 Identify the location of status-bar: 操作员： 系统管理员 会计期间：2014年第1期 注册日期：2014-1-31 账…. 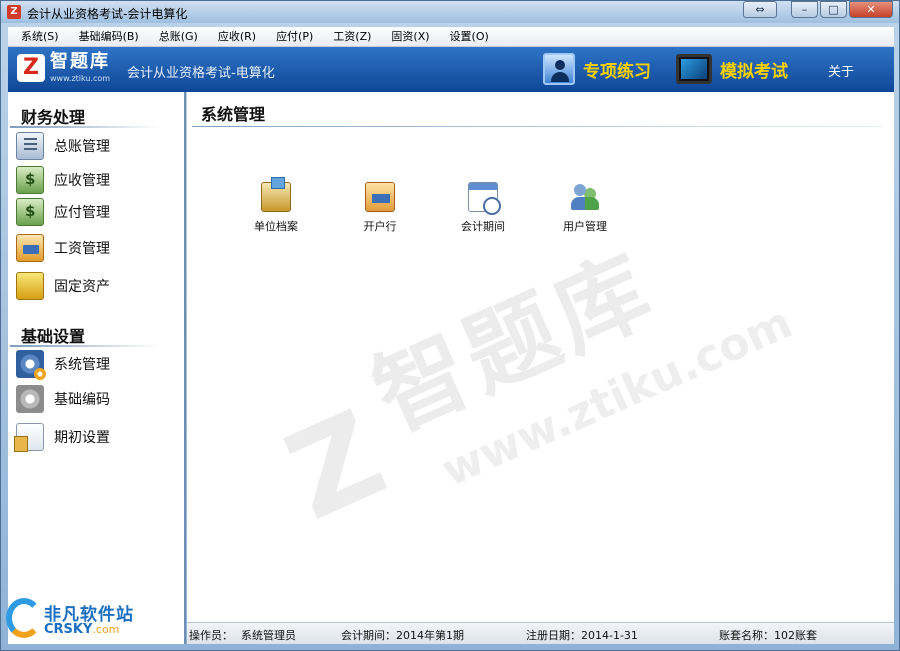
(540, 633).